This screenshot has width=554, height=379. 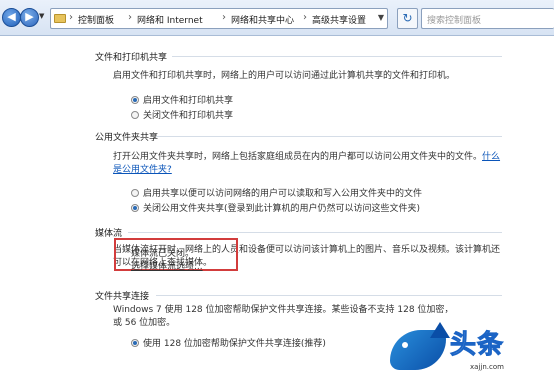 What do you see at coordinates (440, 330) in the screenshot?
I see `shark-fin-icon` at bounding box center [440, 330].